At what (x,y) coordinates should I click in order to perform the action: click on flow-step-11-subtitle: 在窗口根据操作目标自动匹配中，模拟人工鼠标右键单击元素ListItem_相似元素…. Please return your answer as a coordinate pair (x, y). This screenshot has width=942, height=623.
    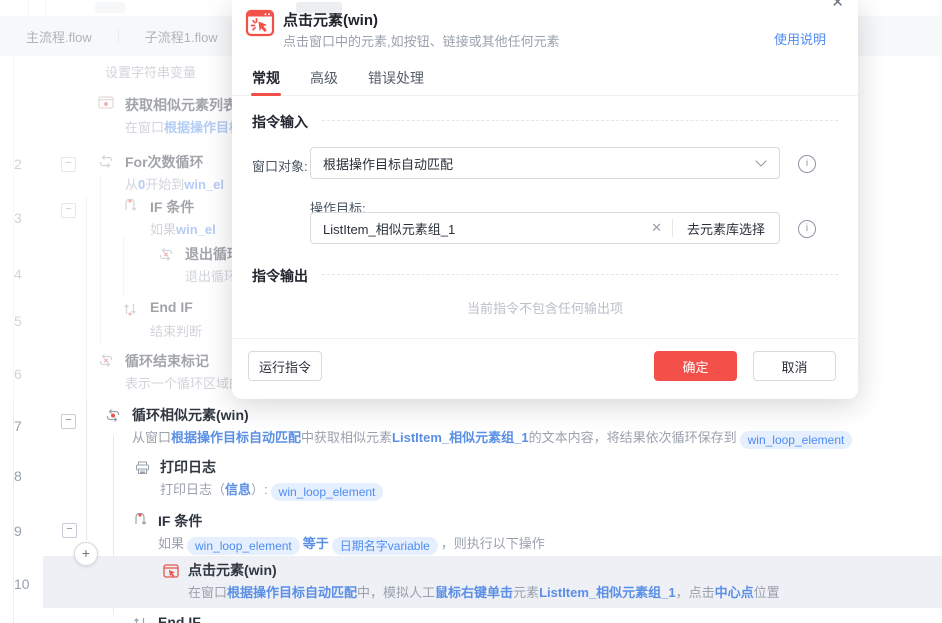
    Looking at the image, I should click on (484, 592).